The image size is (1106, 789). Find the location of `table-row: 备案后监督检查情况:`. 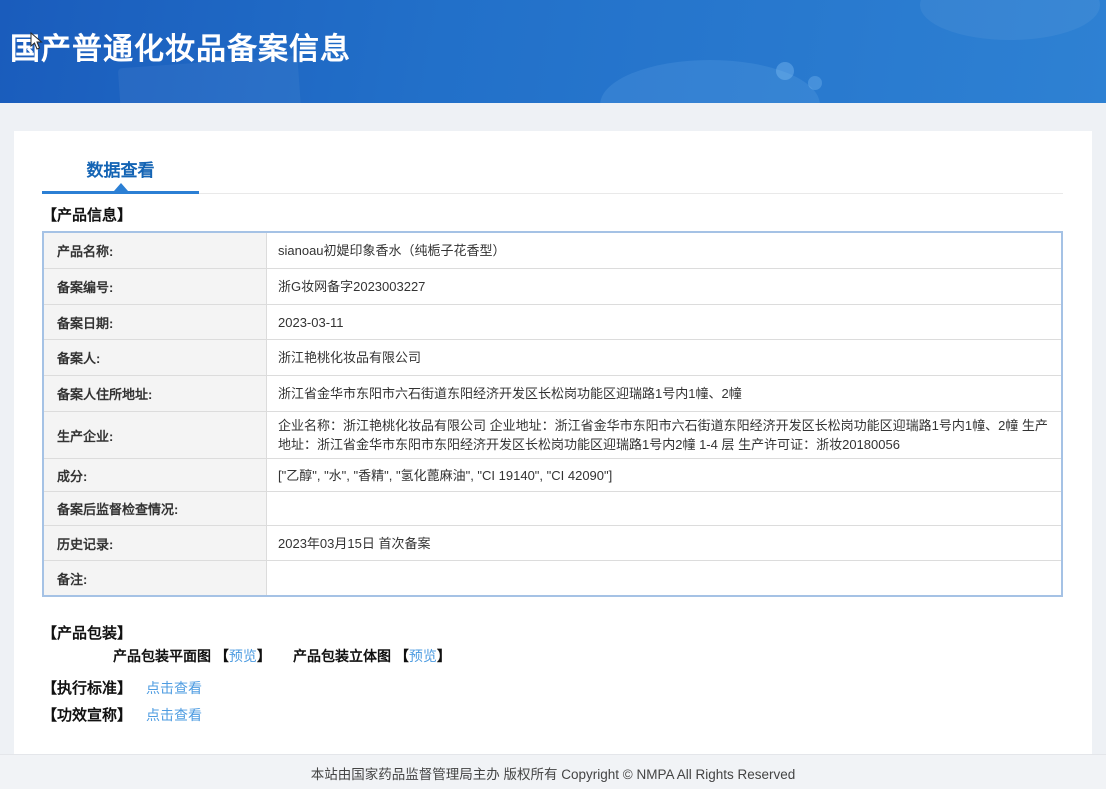

table-row: 备案后监督检查情况: is located at coordinates (552, 509).